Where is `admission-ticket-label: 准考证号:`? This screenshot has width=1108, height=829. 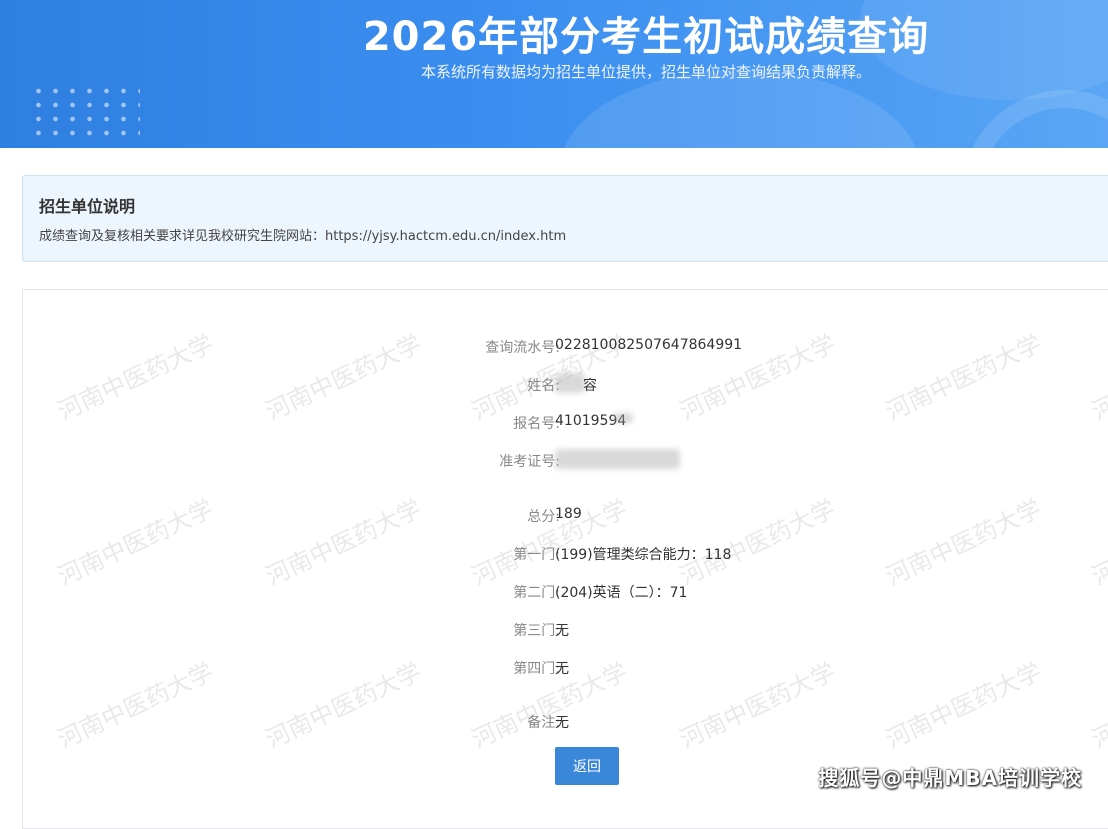
admission-ticket-label: 准考证号: is located at coordinates (529, 462).